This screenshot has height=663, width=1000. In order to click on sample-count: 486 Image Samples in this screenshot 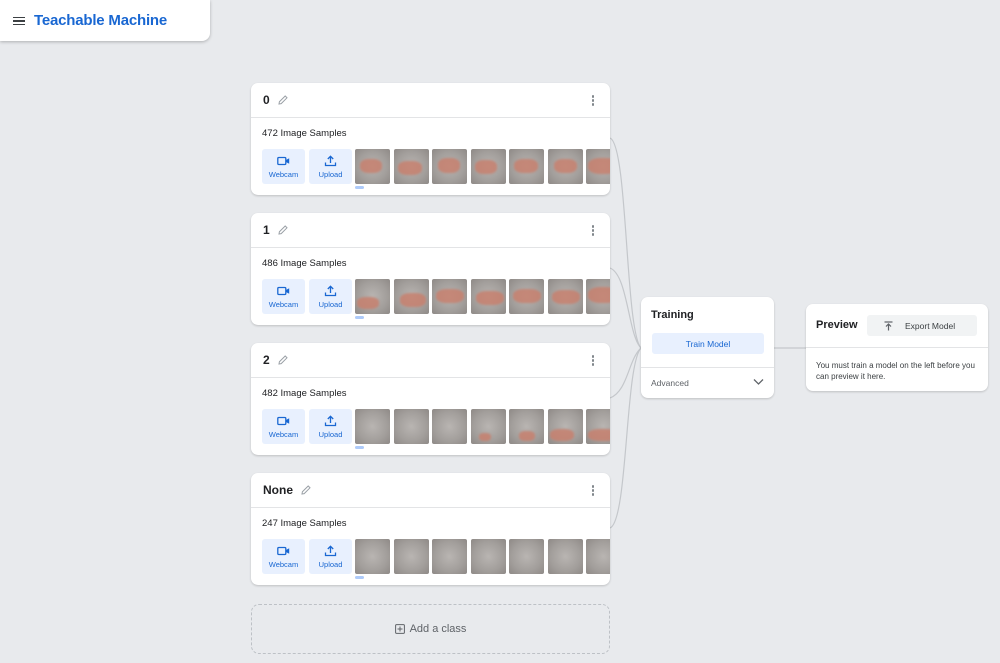, I will do `click(304, 263)`.